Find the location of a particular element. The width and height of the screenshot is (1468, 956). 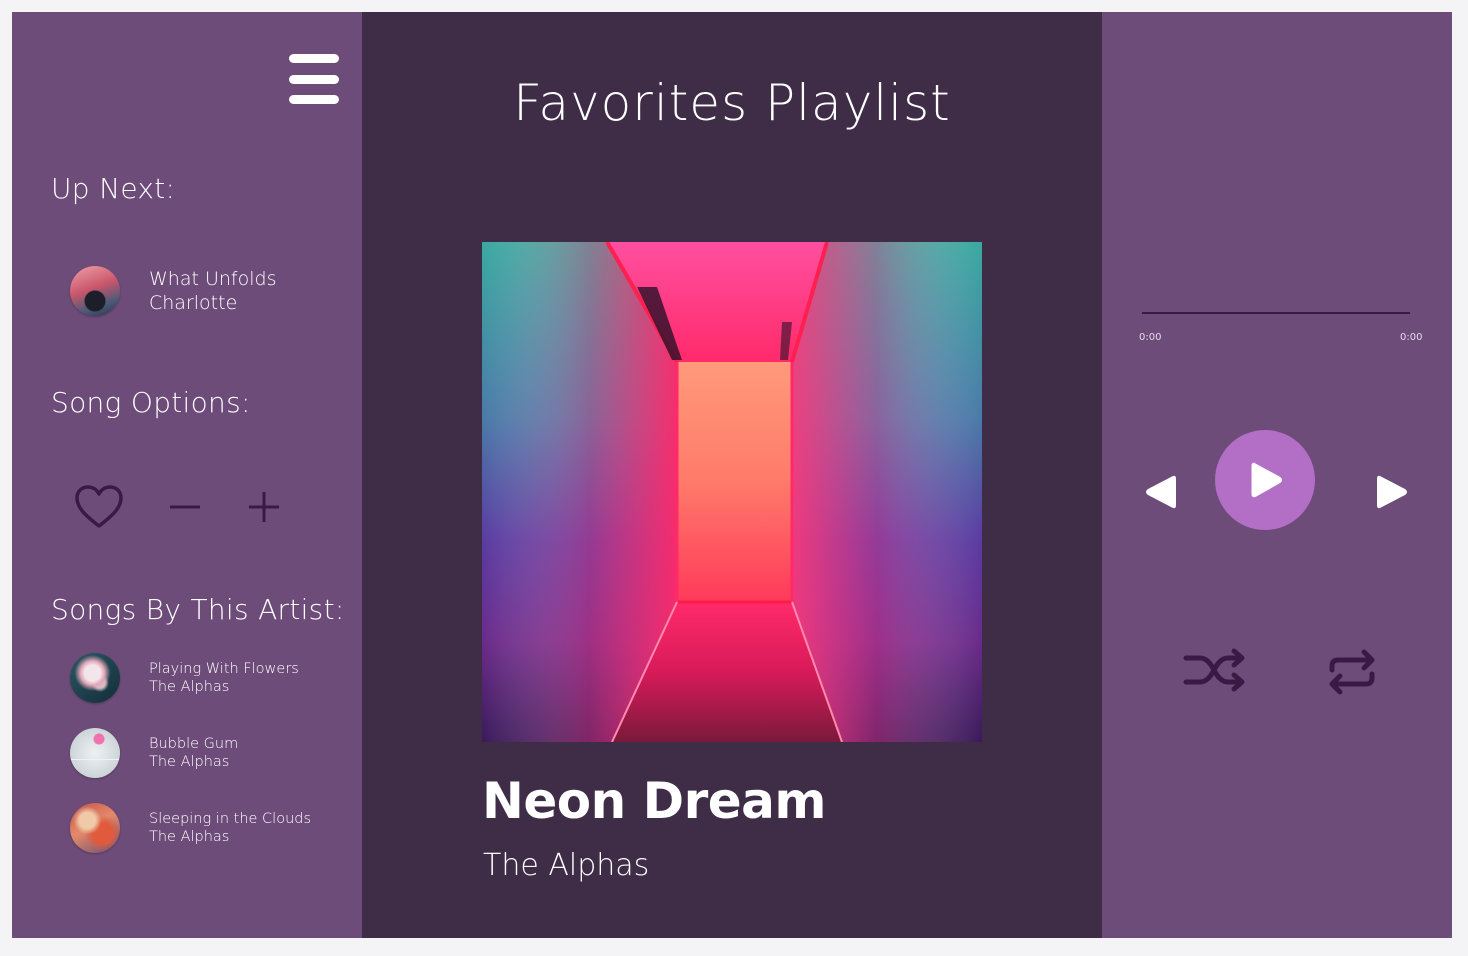

now-playing-artist: The Alphas is located at coordinates (566, 865).